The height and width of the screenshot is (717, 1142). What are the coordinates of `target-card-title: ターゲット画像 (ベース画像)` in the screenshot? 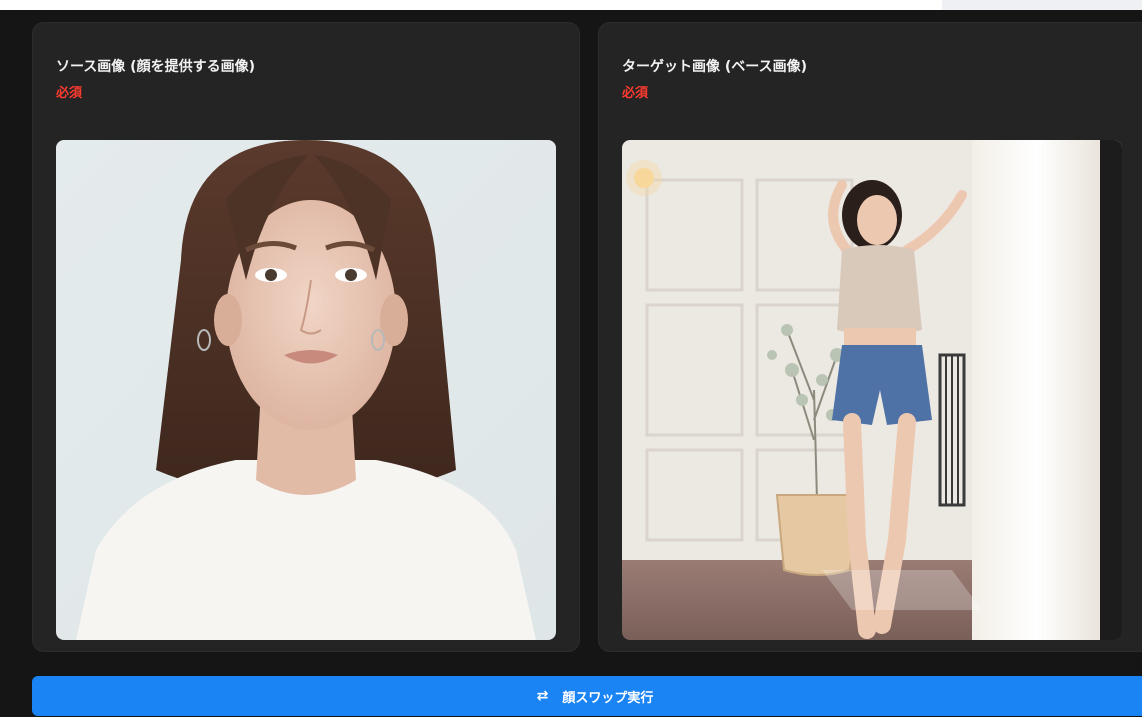 It's located at (714, 67).